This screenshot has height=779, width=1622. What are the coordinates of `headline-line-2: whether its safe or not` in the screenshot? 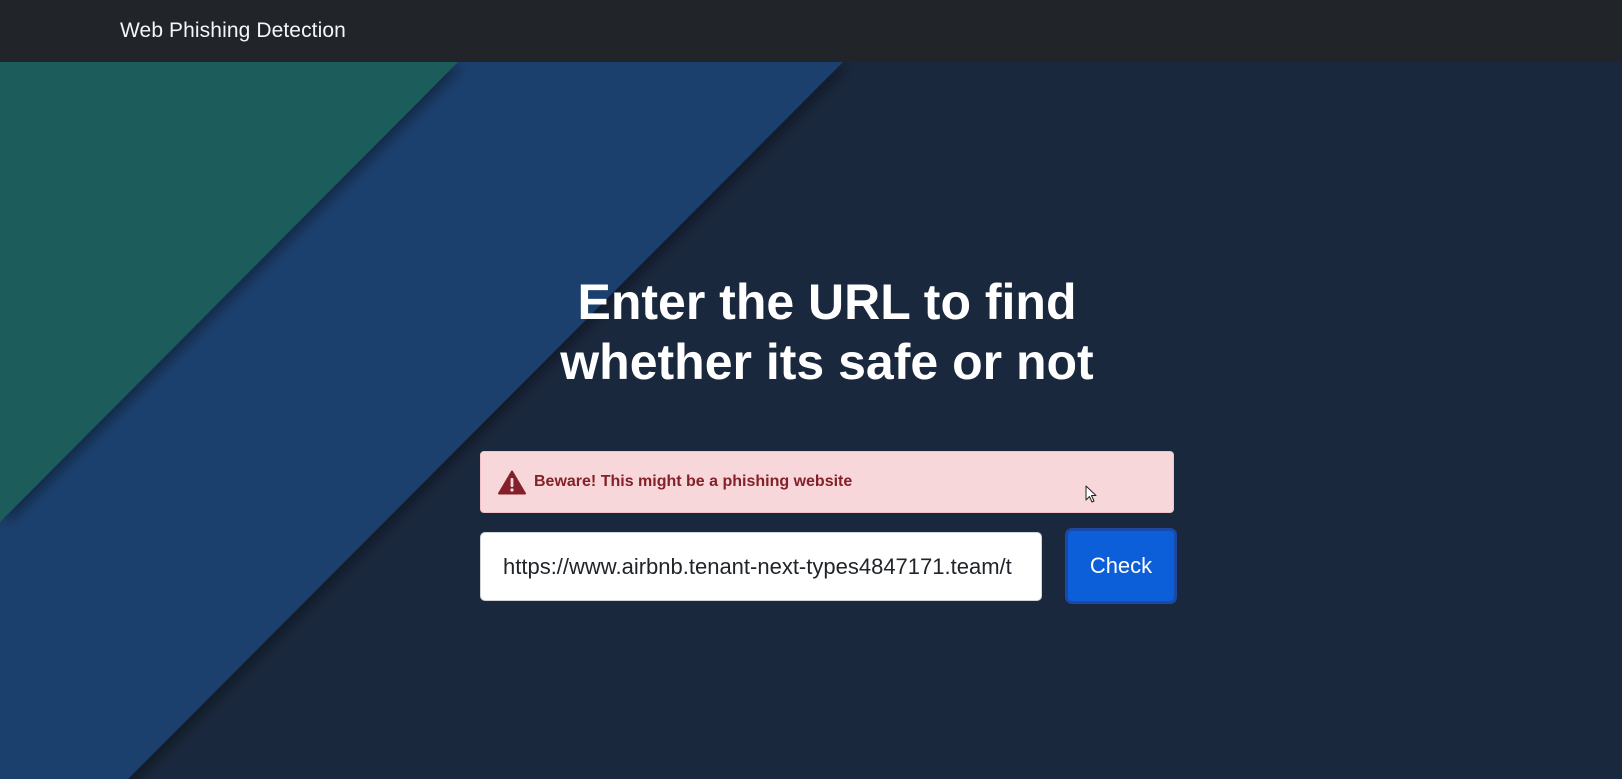 It's located at (827, 362).